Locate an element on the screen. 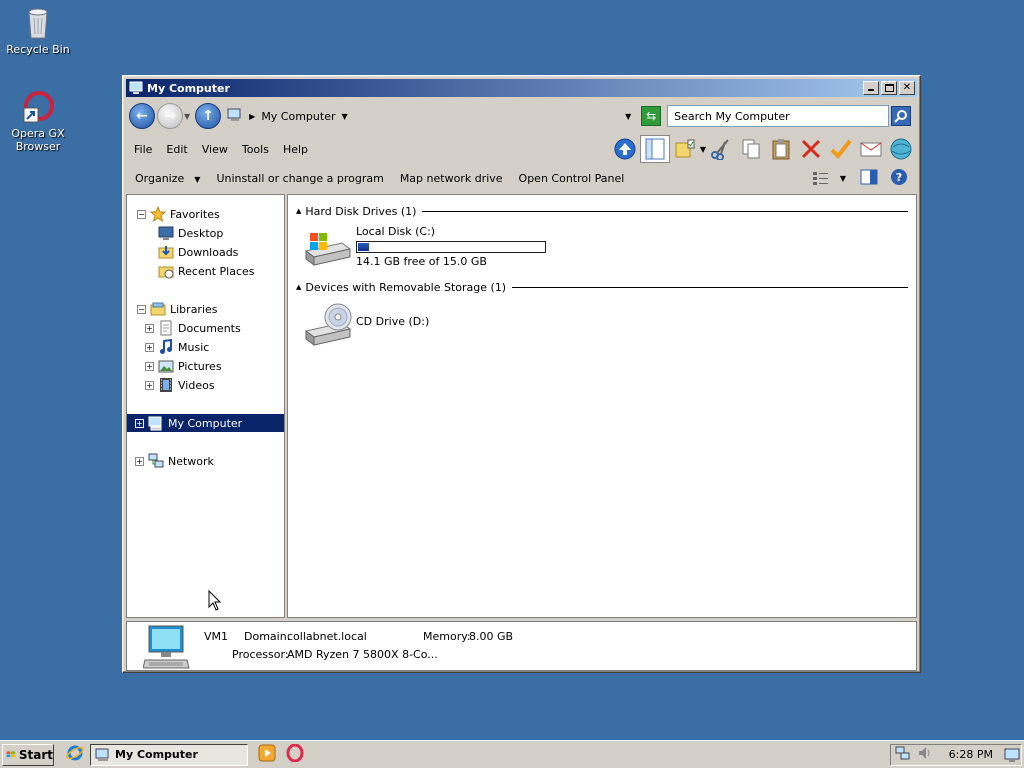 Image resolution: width=1024 pixels, height=768 pixels. organize-dropdown-icon: ▼ is located at coordinates (197, 179).